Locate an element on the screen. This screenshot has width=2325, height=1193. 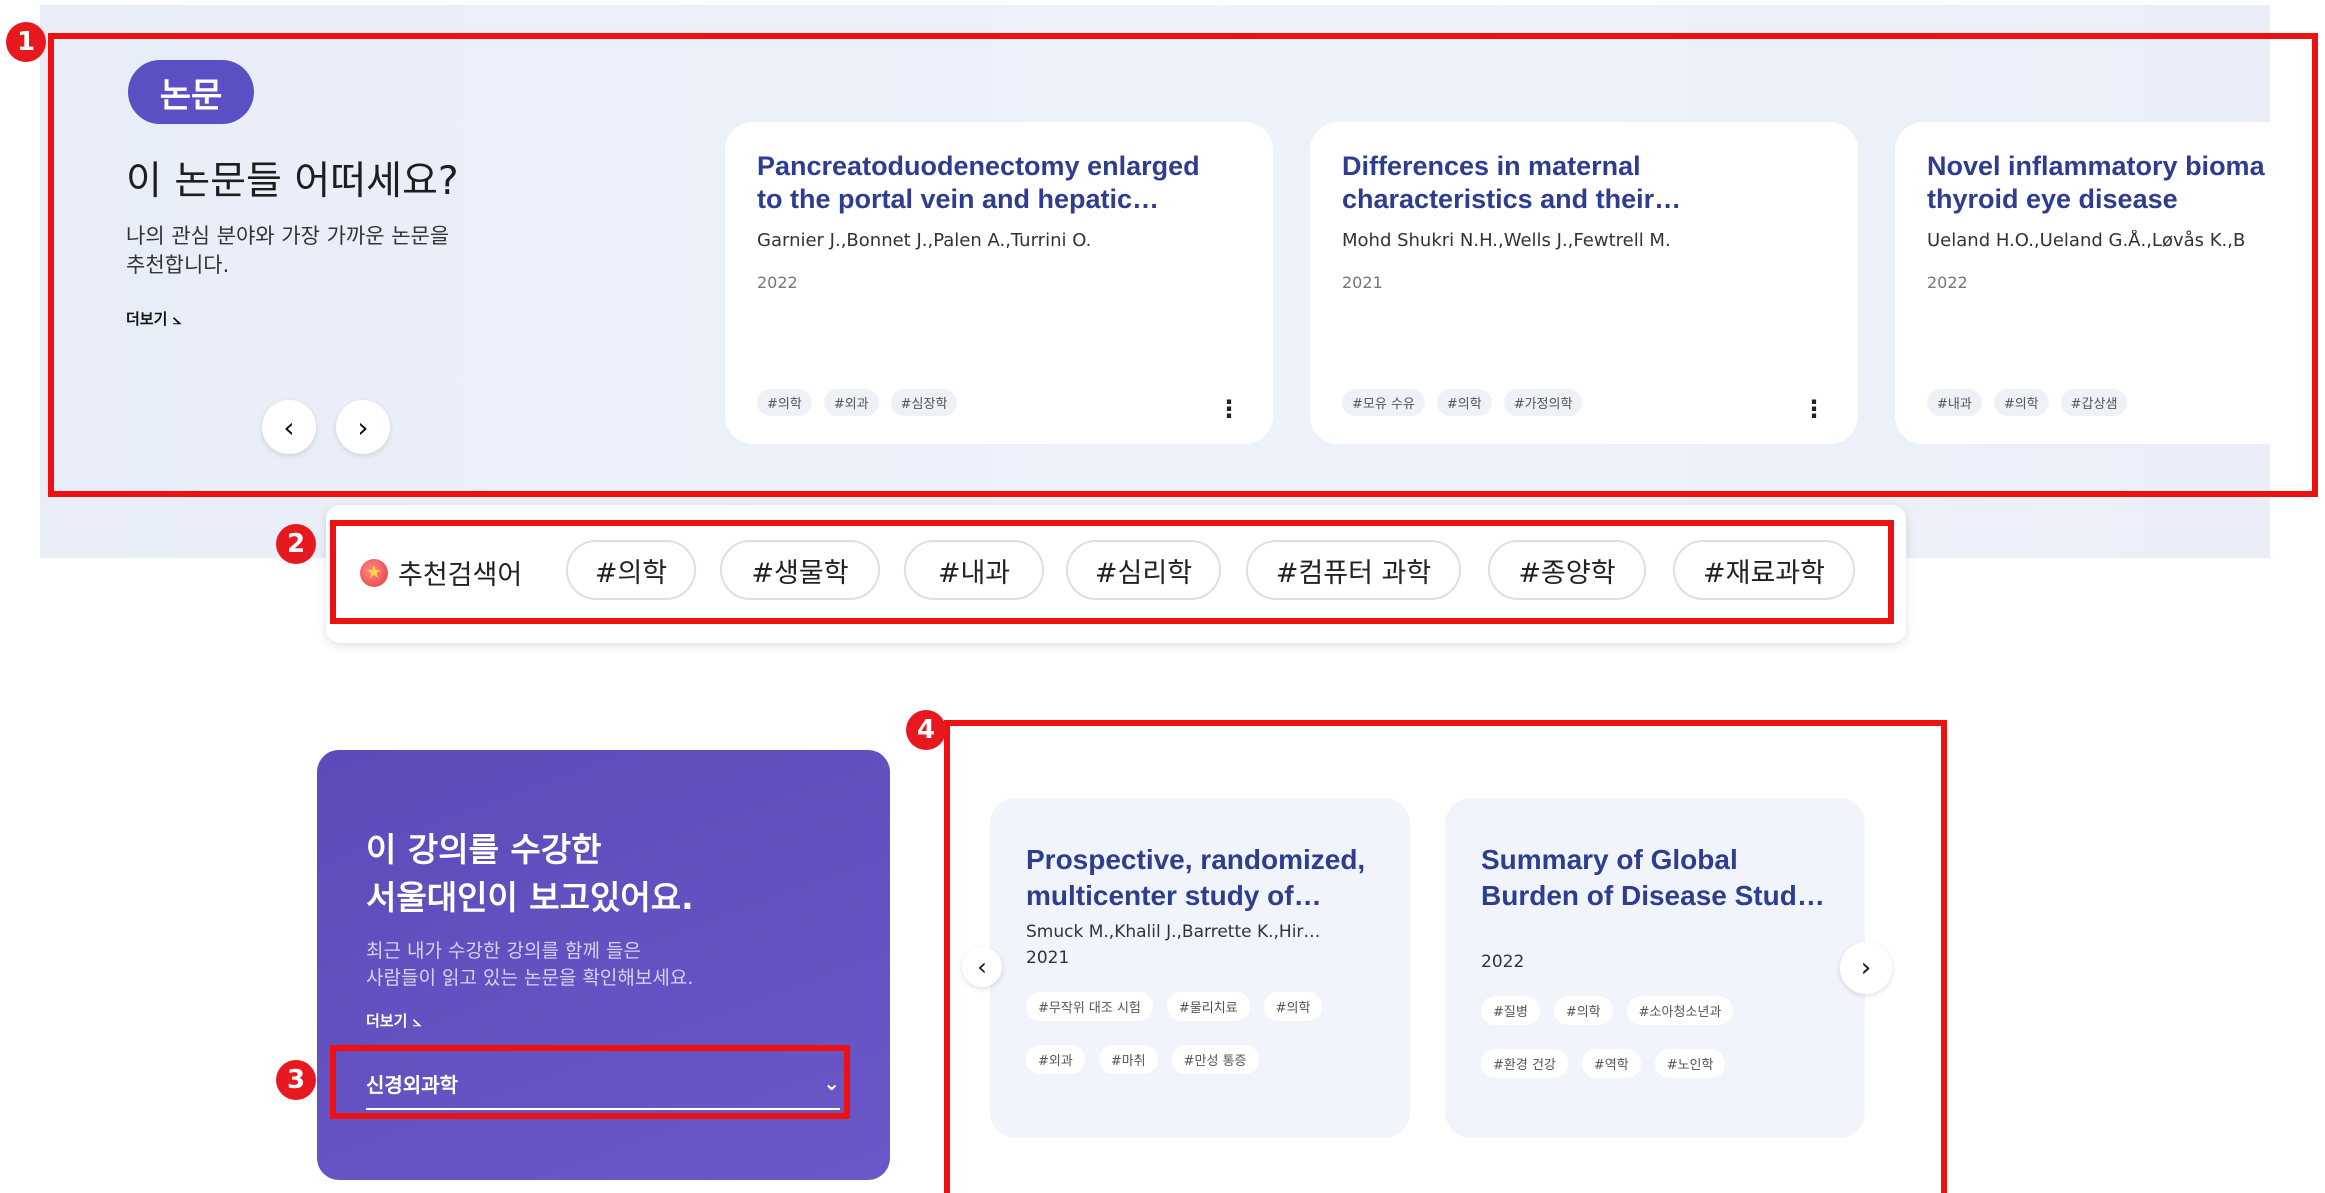
lecture-description-line: 최근 내가 수강한 강의를 함께 들은 is located at coordinates (503, 951).